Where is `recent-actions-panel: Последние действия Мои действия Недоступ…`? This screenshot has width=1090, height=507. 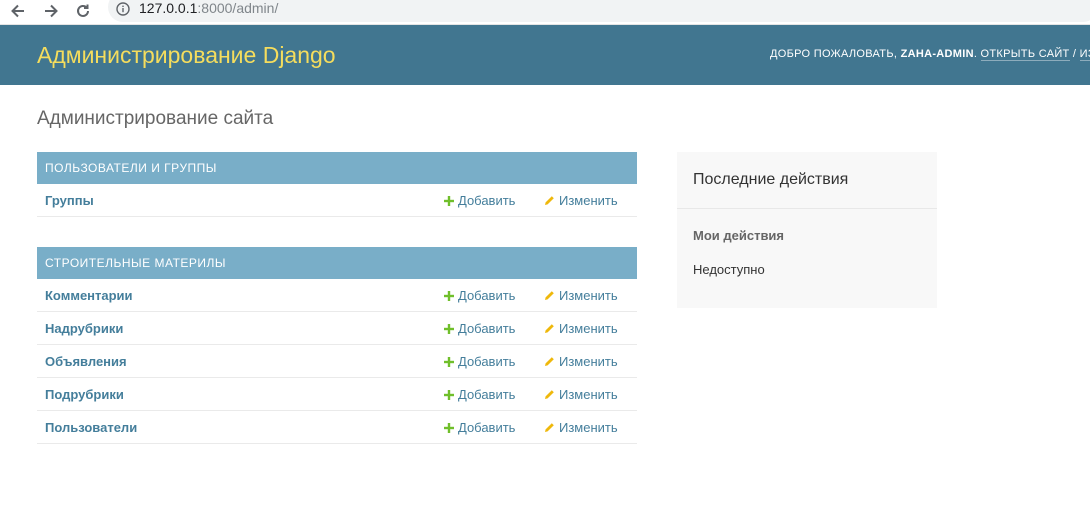 recent-actions-panel: Последние действия Мои действия Недоступ… is located at coordinates (807, 230).